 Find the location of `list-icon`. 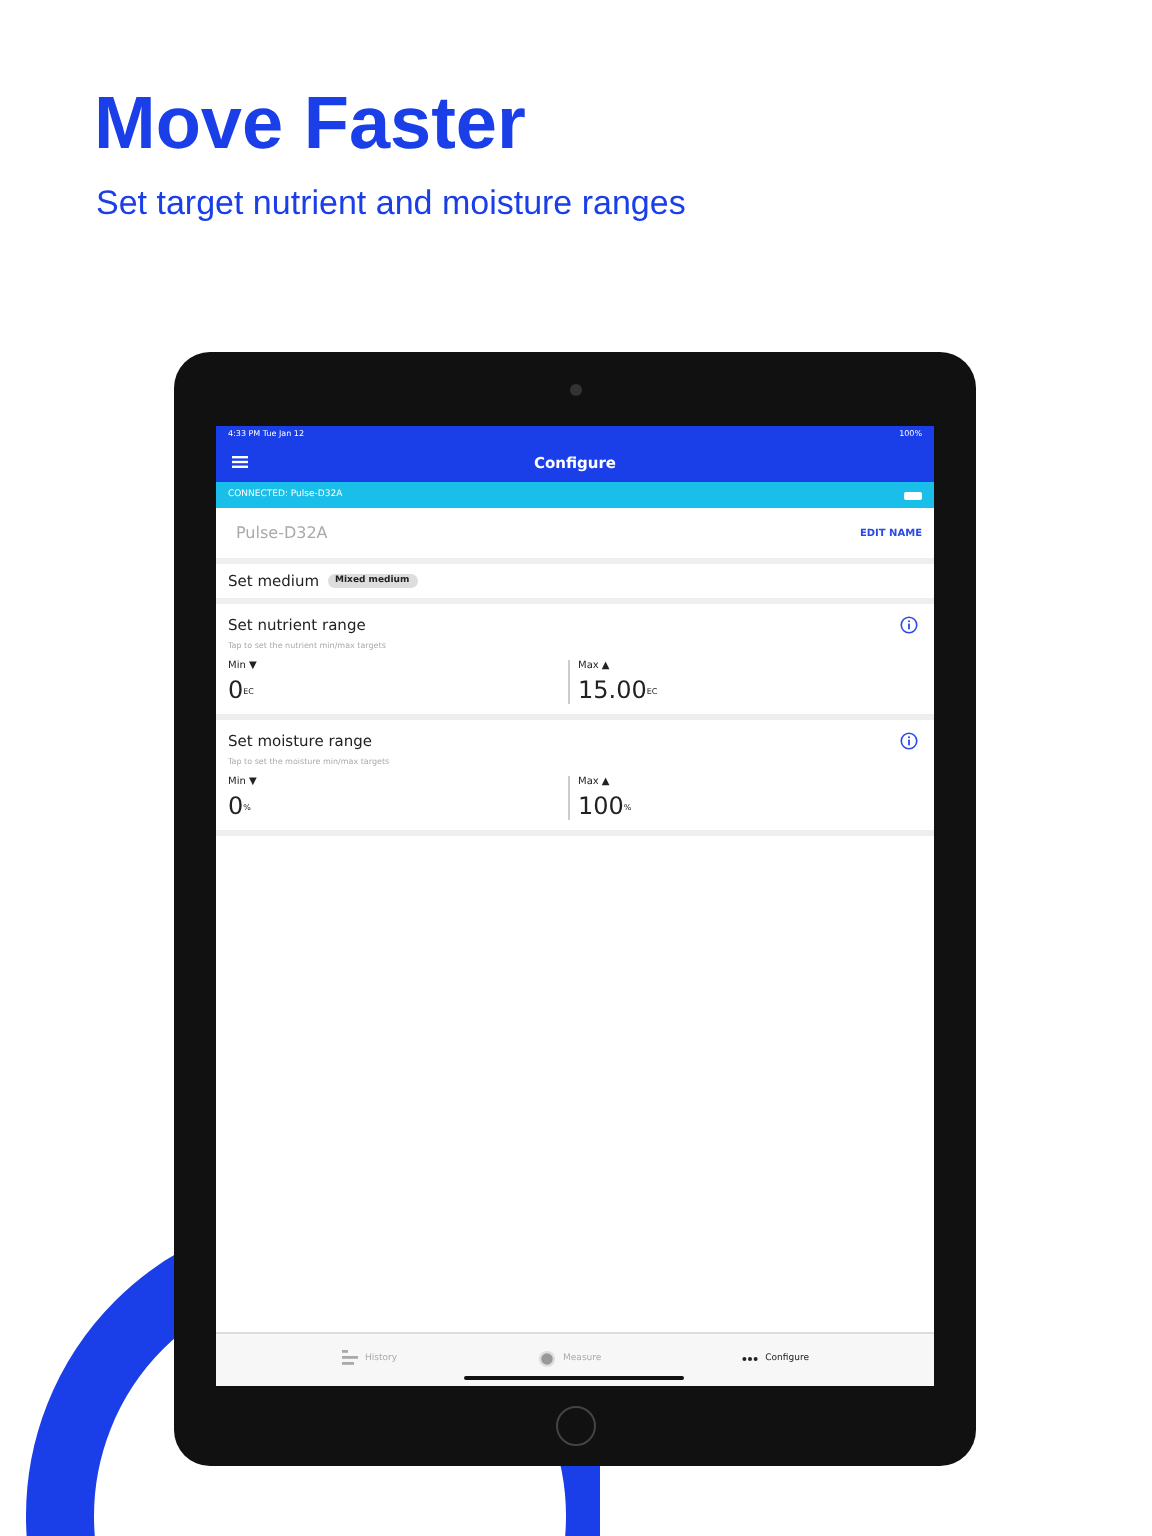

list-icon is located at coordinates (349, 1358).